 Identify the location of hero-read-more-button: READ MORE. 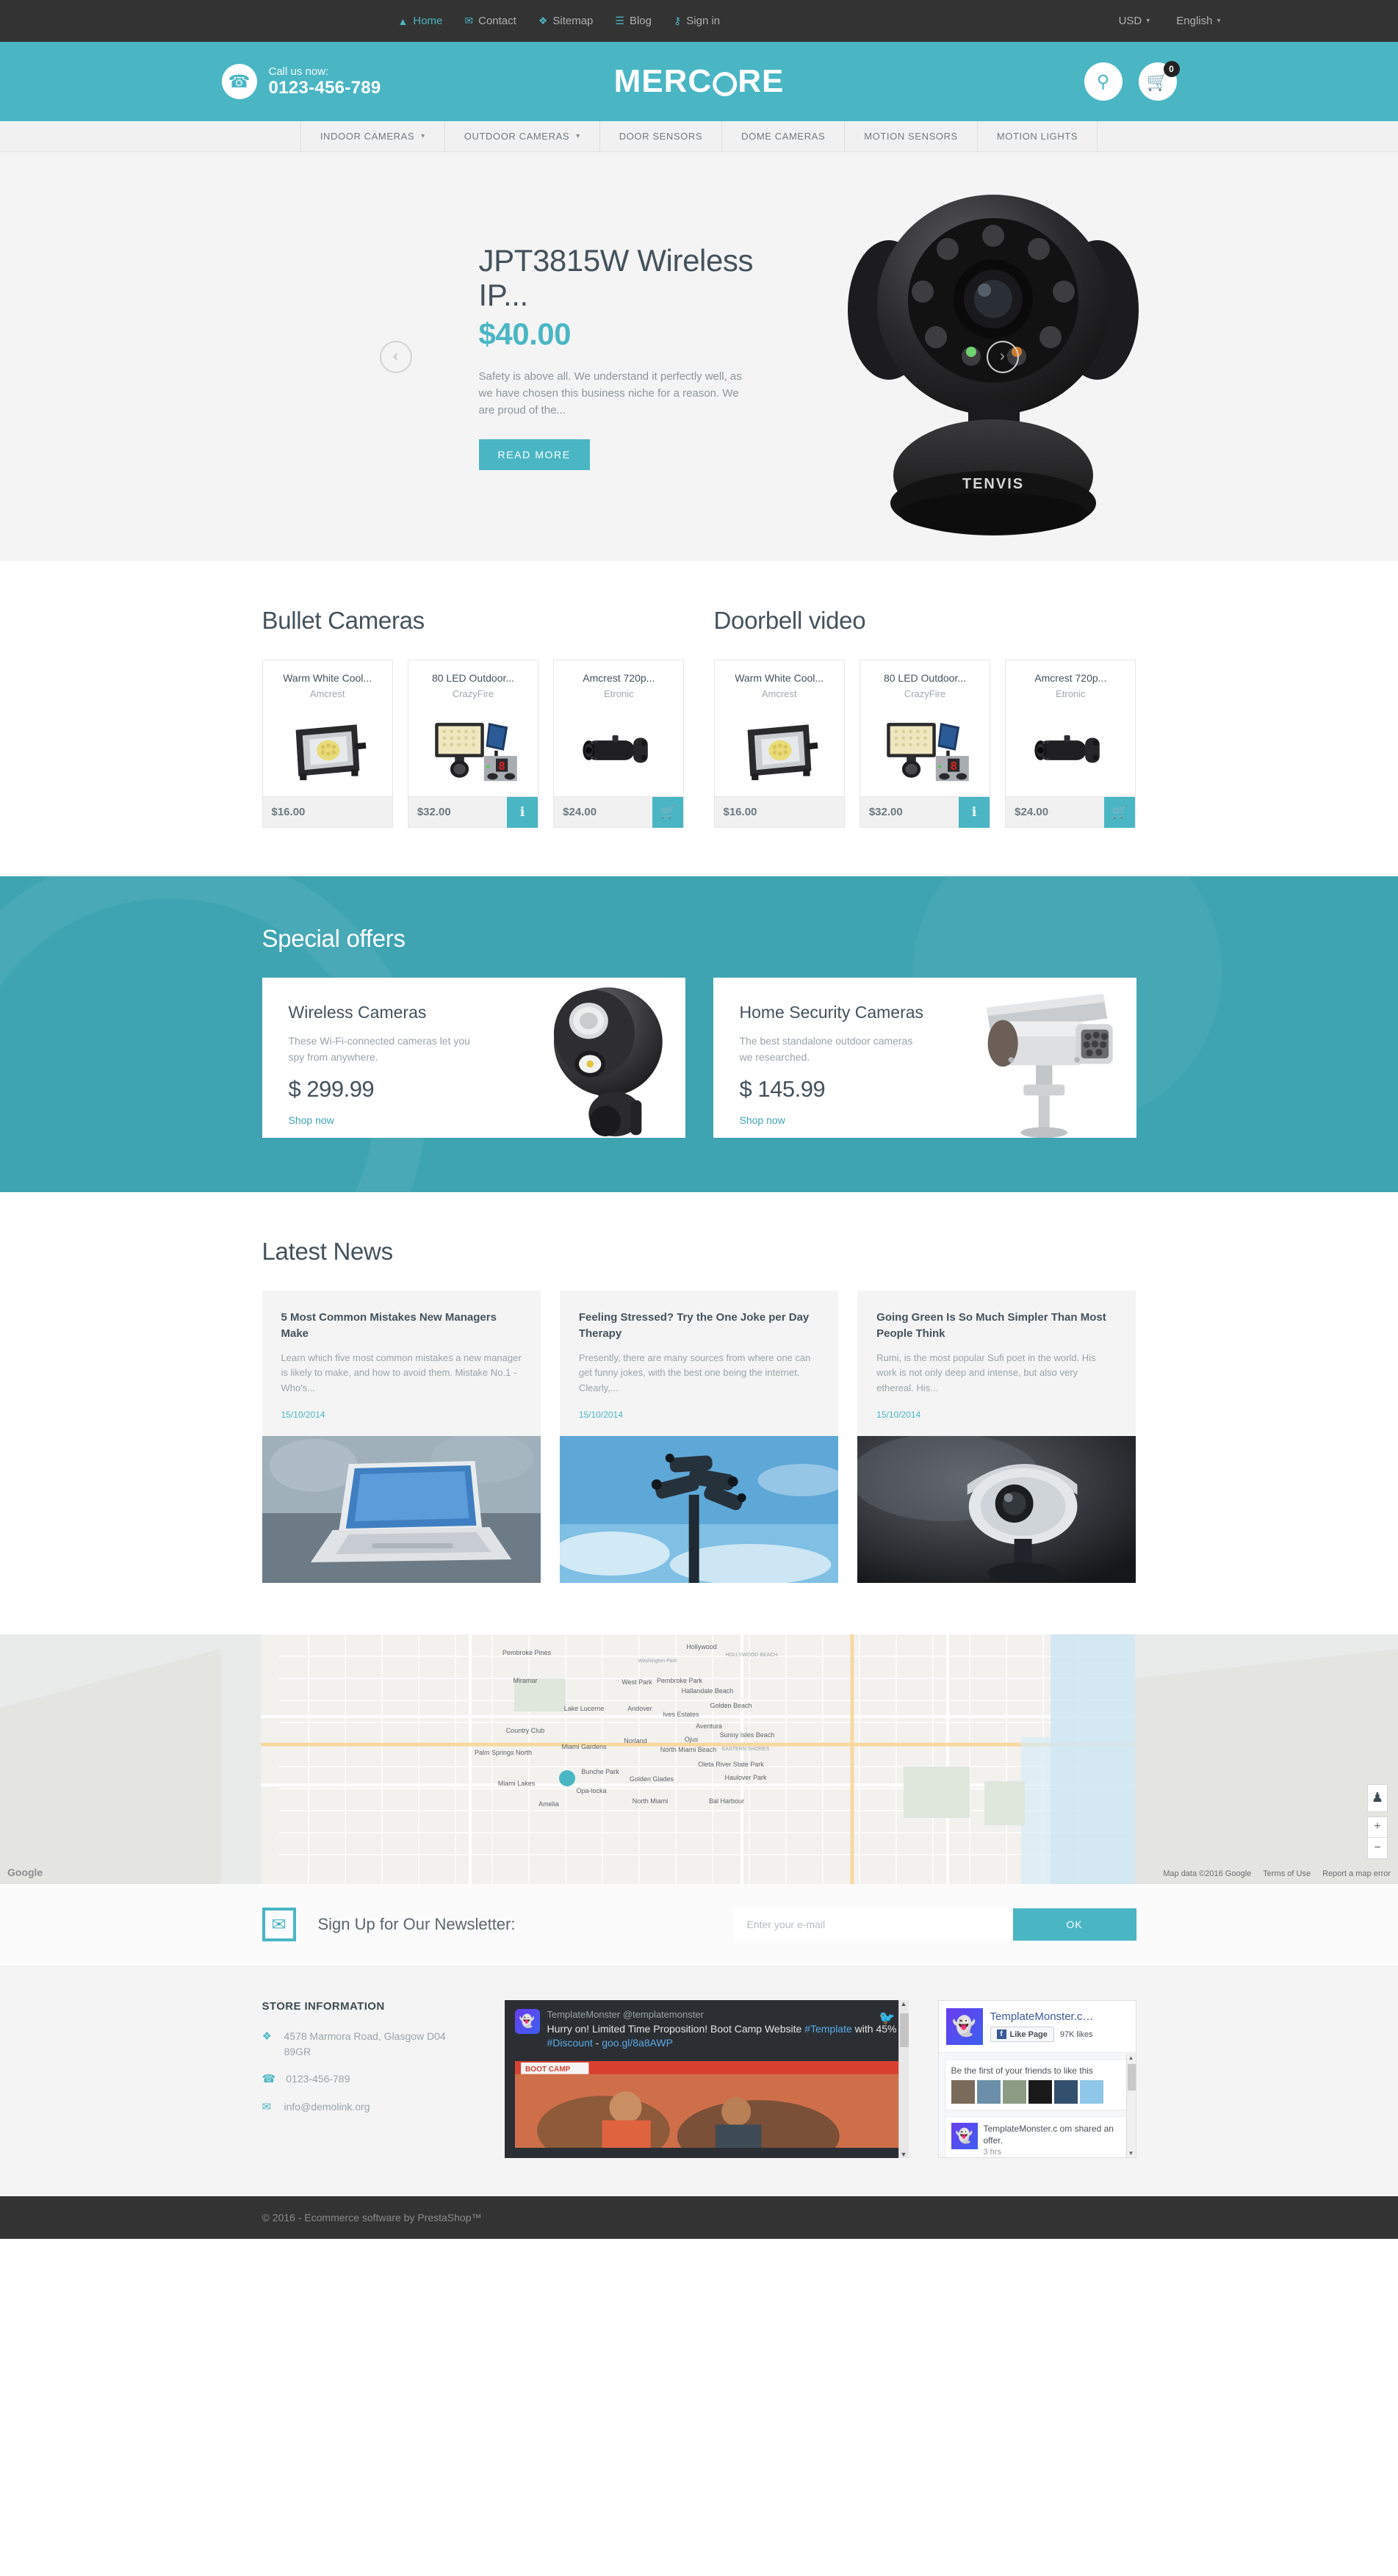
(534, 455).